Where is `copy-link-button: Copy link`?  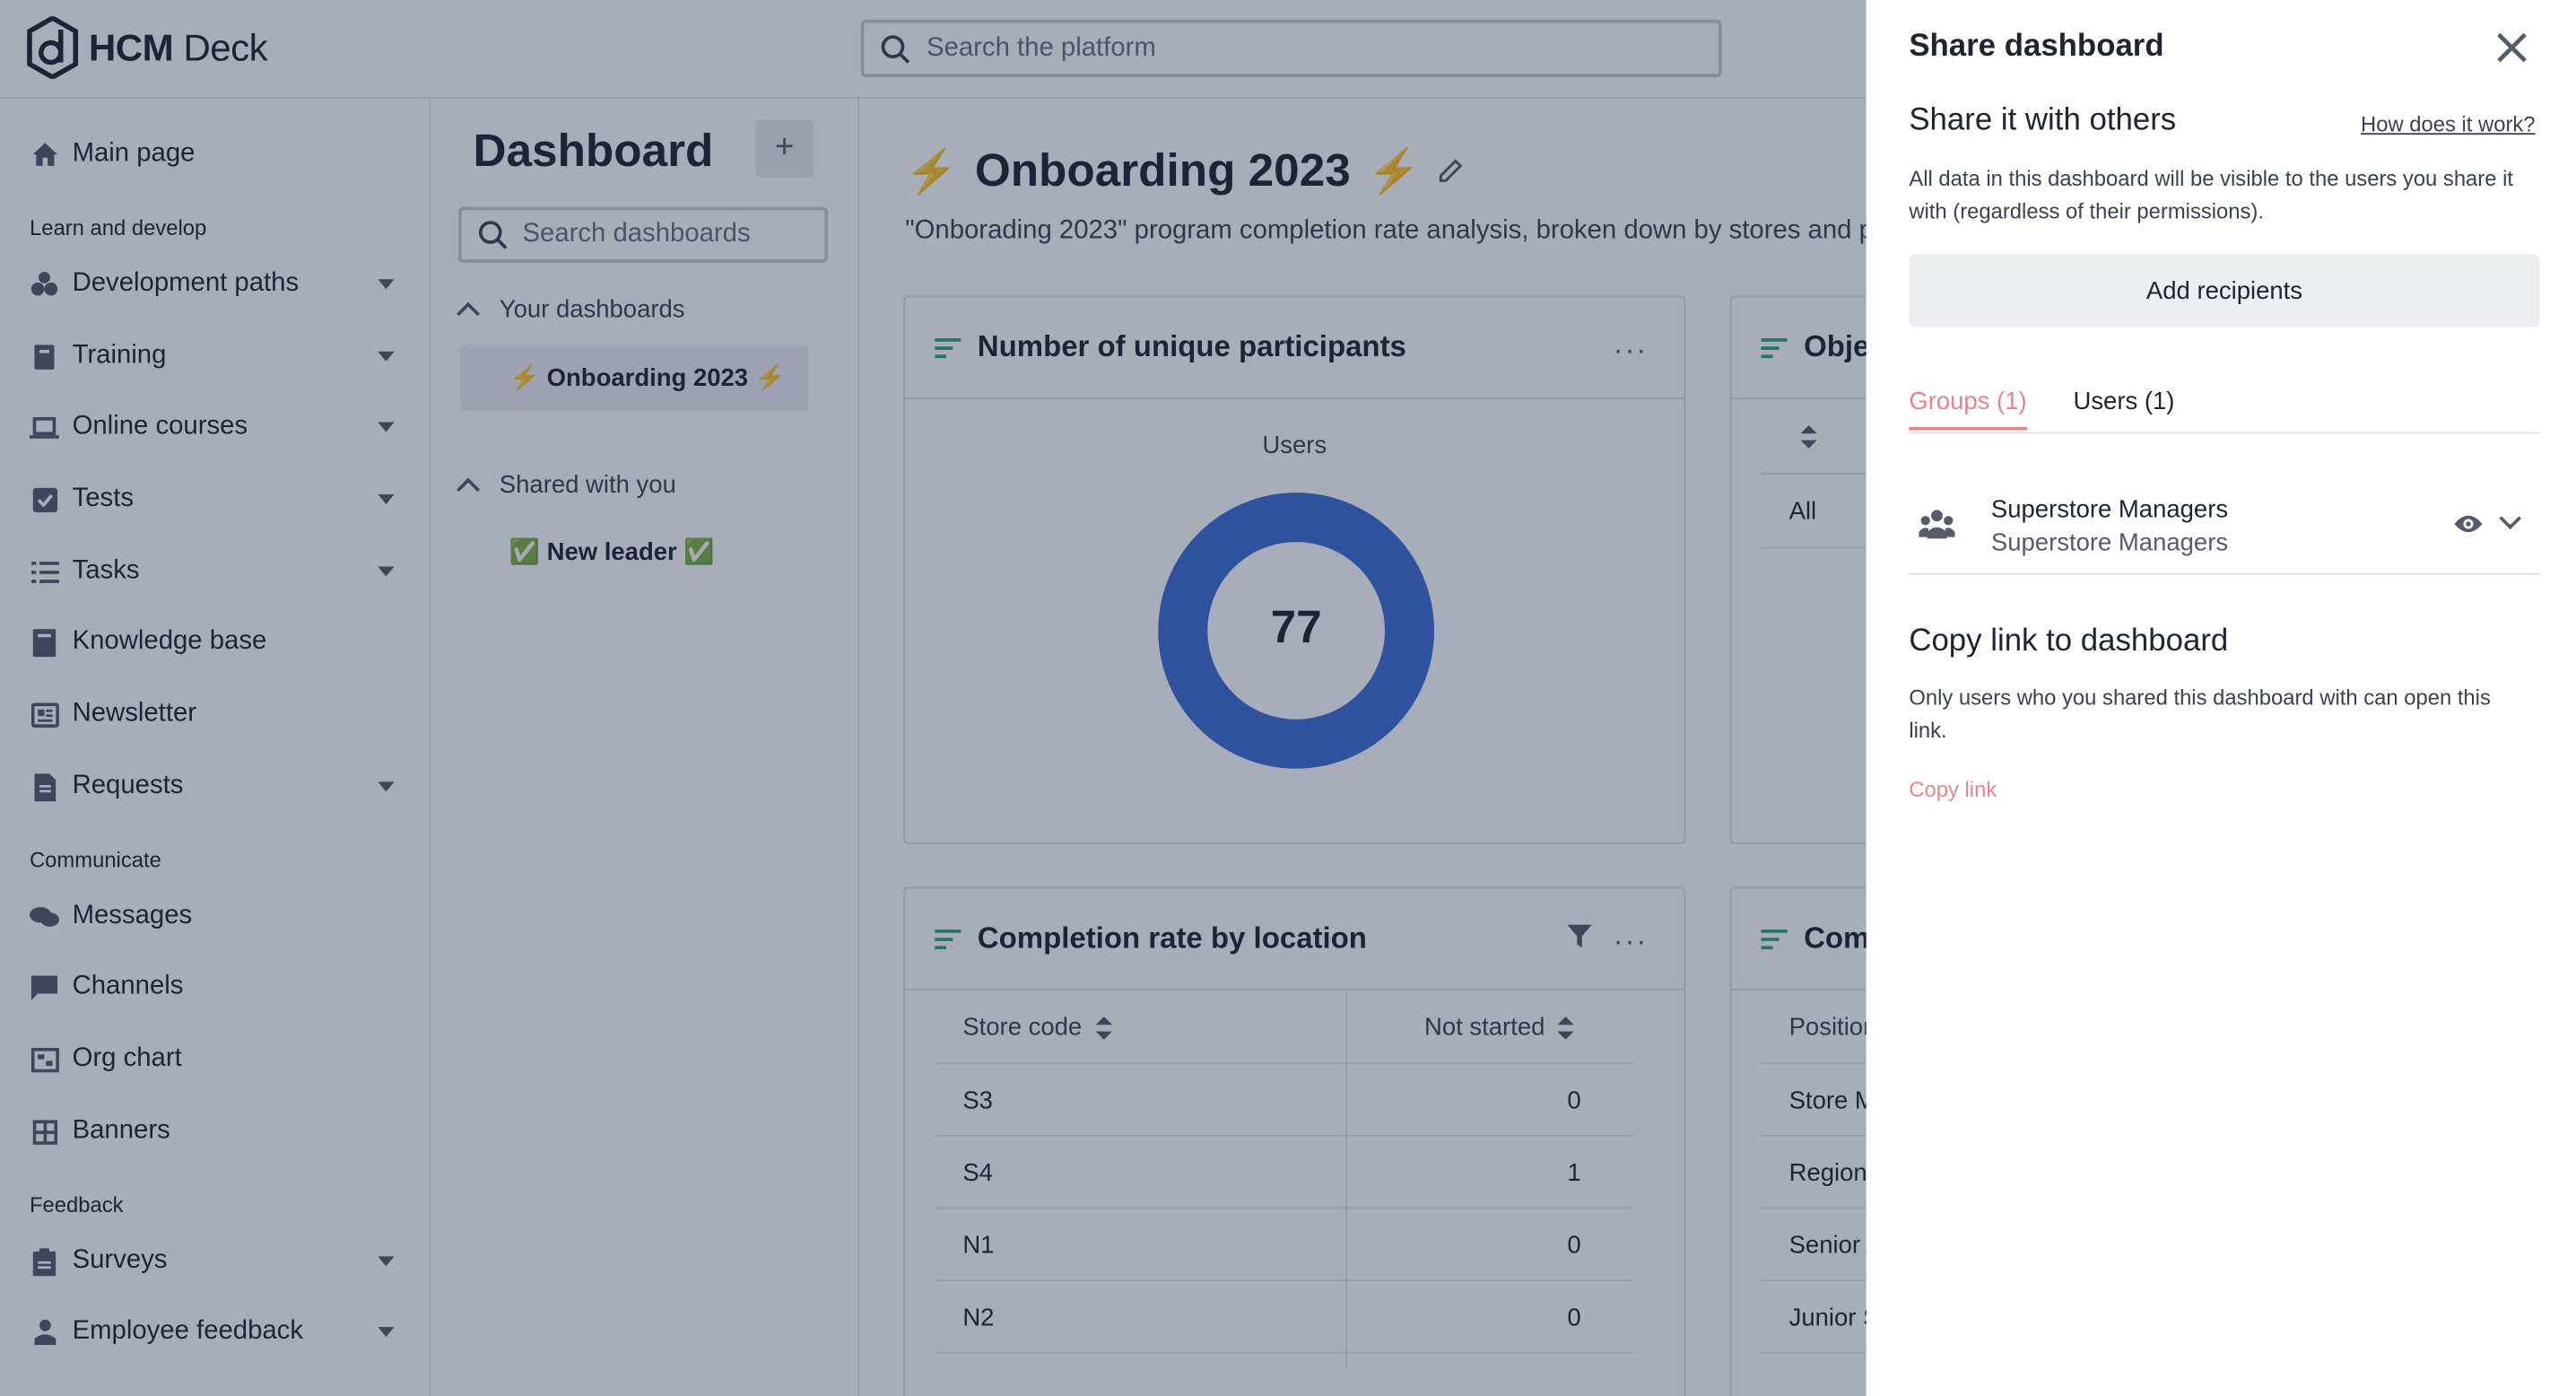
copy-link-button: Copy link is located at coordinates (1953, 789).